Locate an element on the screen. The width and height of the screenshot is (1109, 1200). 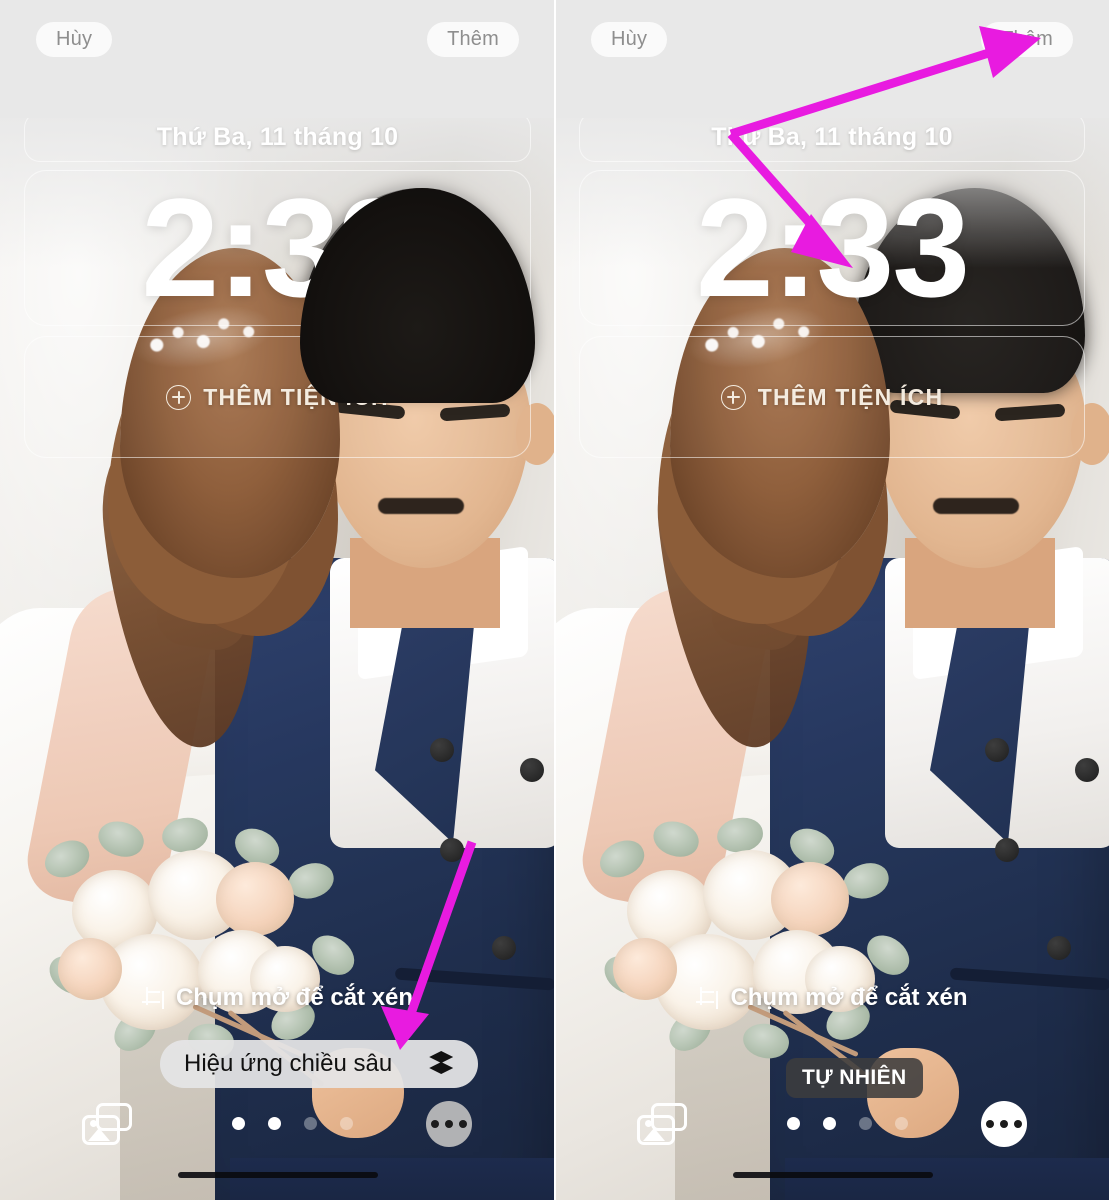
editor-topbar-after: Hùy Thêm is located at coordinates (832, 59).